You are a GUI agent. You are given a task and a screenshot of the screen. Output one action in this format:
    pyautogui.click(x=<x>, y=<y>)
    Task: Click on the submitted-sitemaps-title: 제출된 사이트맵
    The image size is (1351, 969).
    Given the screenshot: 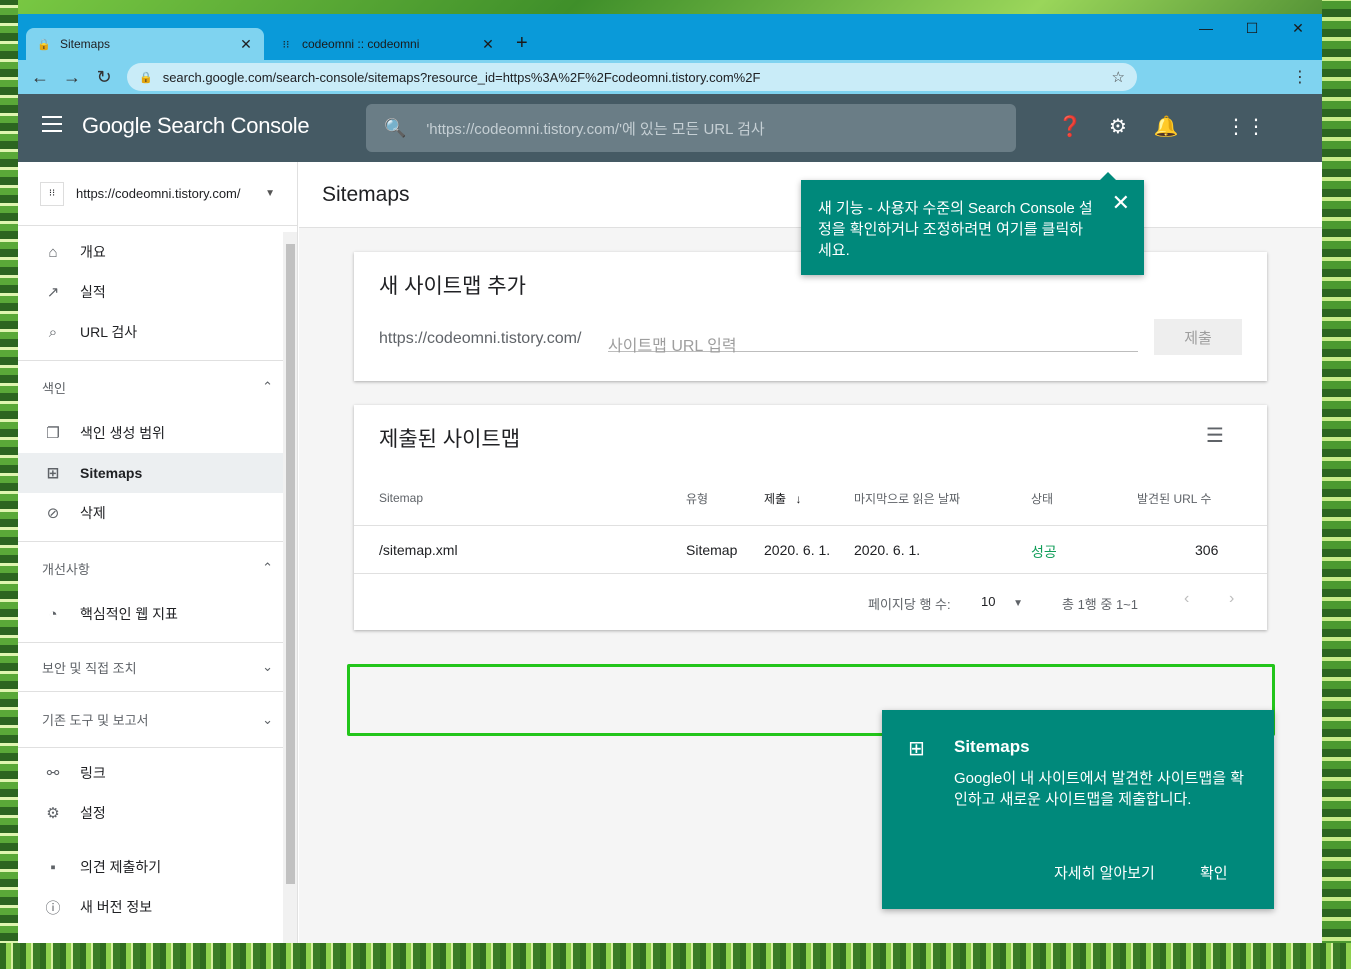 What is the action you would take?
    pyautogui.click(x=450, y=439)
    